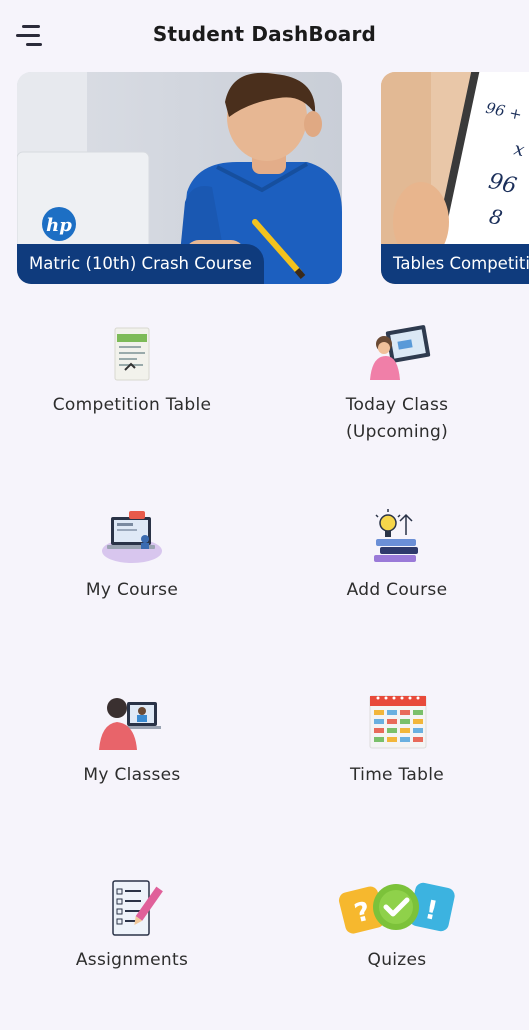 The width and height of the screenshot is (529, 1030). Describe the element at coordinates (455, 264) in the screenshot. I see `banner-caption: Tables Competition` at that location.